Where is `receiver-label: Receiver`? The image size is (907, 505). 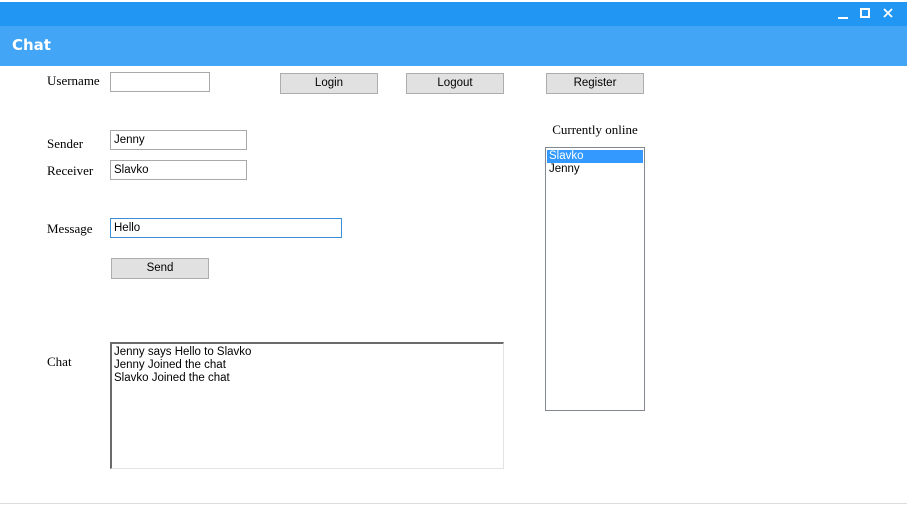 receiver-label: Receiver is located at coordinates (70, 170).